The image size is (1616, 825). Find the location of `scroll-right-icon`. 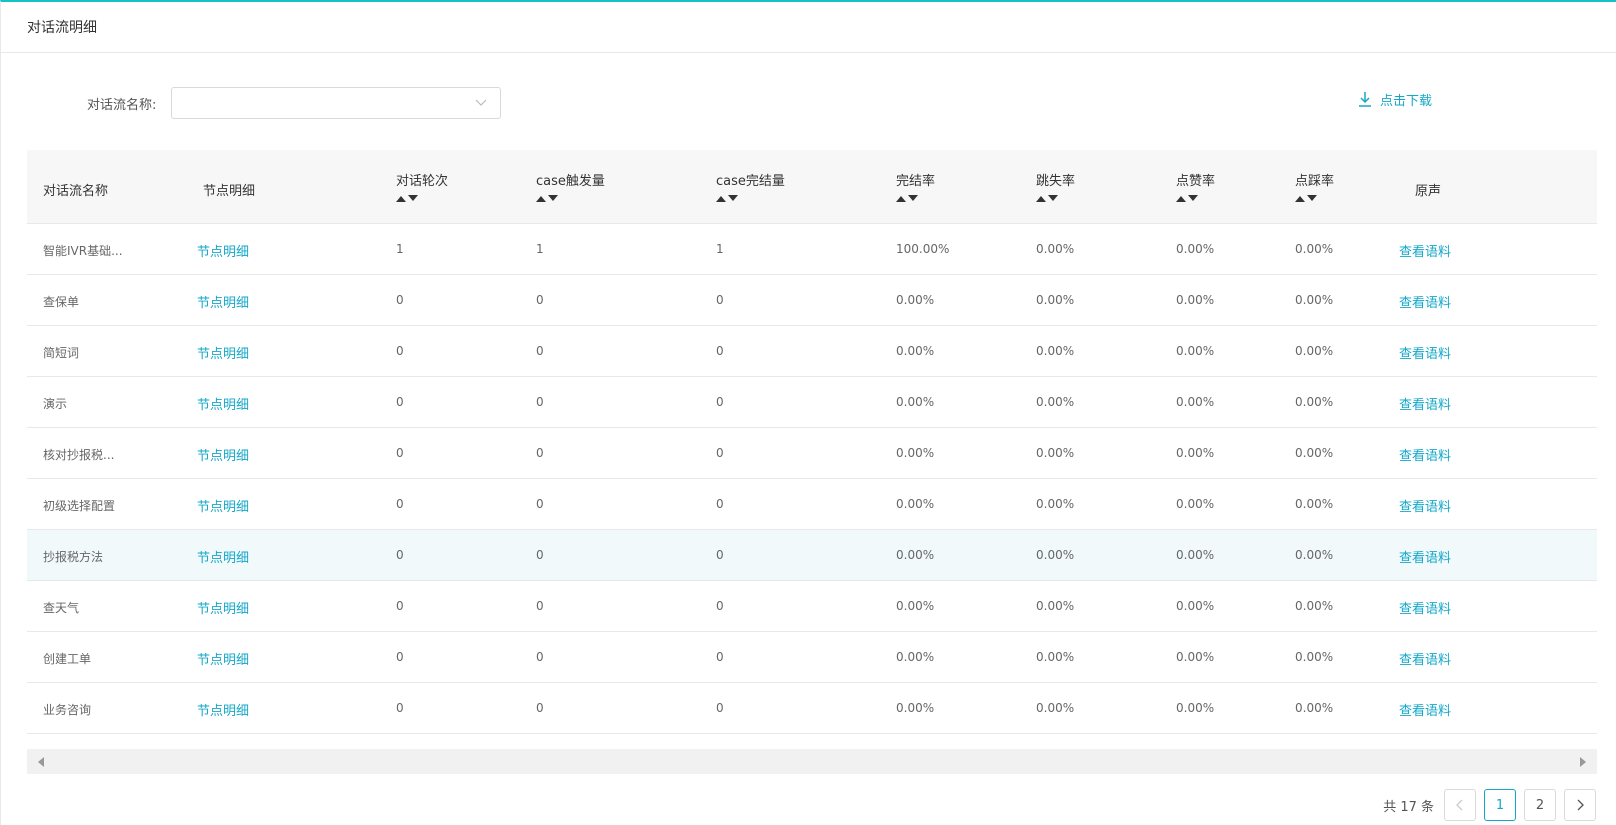

scroll-right-icon is located at coordinates (1583, 762).